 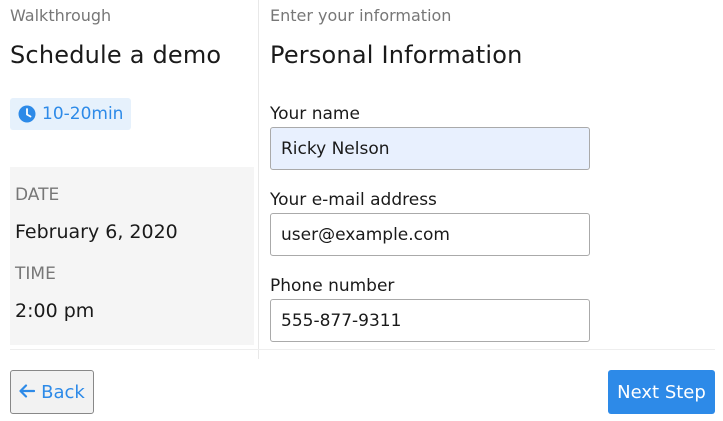 What do you see at coordinates (661, 392) in the screenshot?
I see `next-step-button: Next Step` at bounding box center [661, 392].